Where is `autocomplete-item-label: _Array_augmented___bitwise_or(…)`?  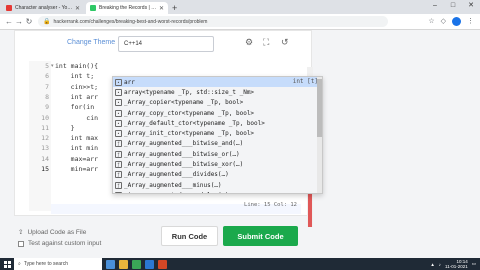
autocomplete-item-label: _Array_augmented___bitwise_or(…) is located at coordinates (182, 154).